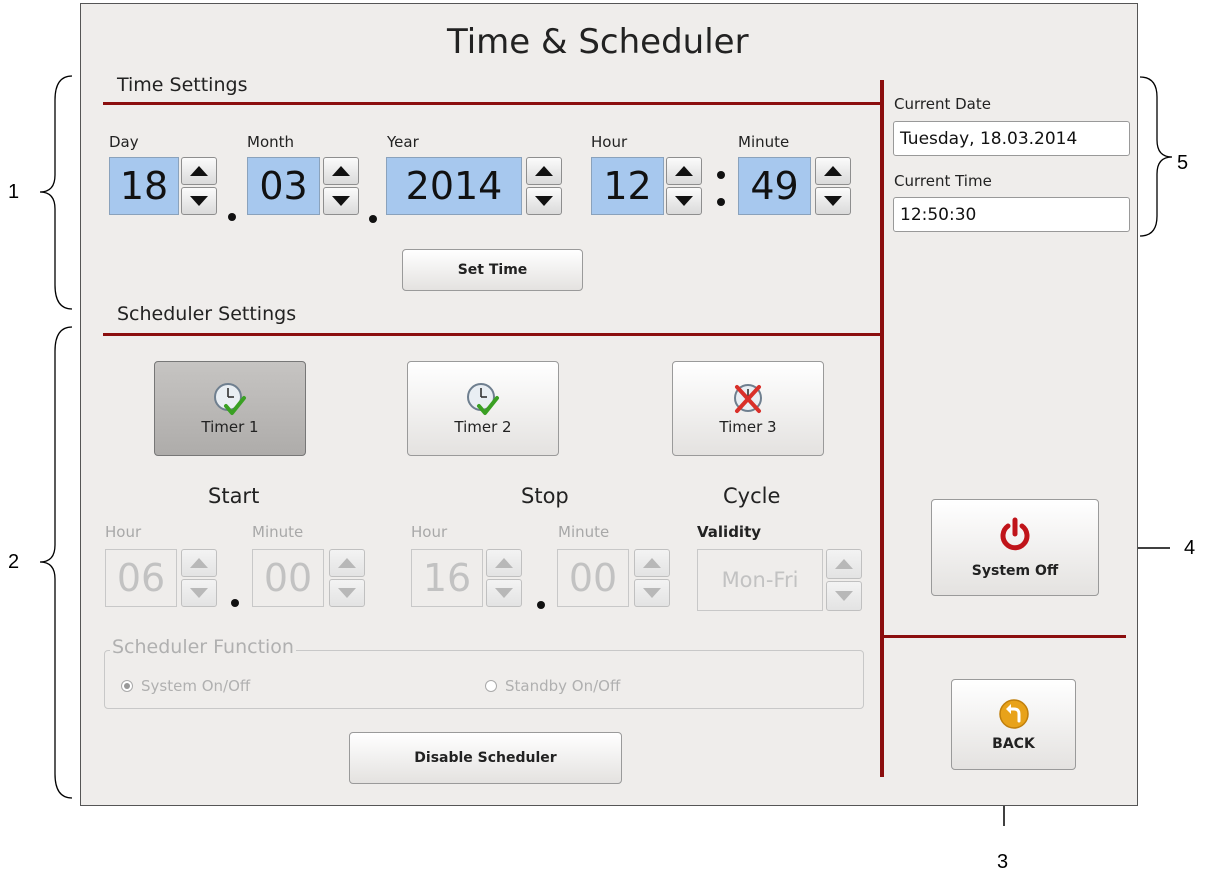 The width and height of the screenshot is (1213, 876). I want to click on start-minute-value: 00, so click(288, 578).